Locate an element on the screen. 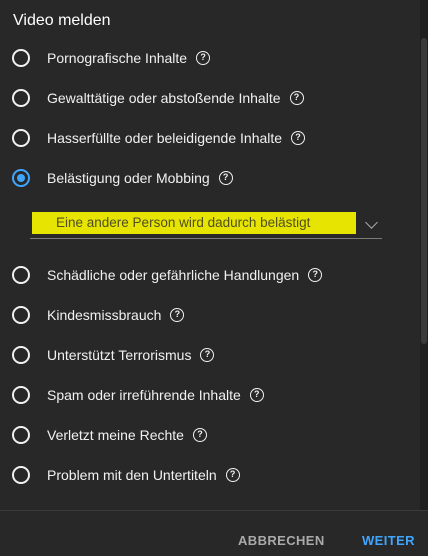 This screenshot has height=556, width=428. option-untertitel: Problem mit den Untertiteln ? is located at coordinates (126, 475).